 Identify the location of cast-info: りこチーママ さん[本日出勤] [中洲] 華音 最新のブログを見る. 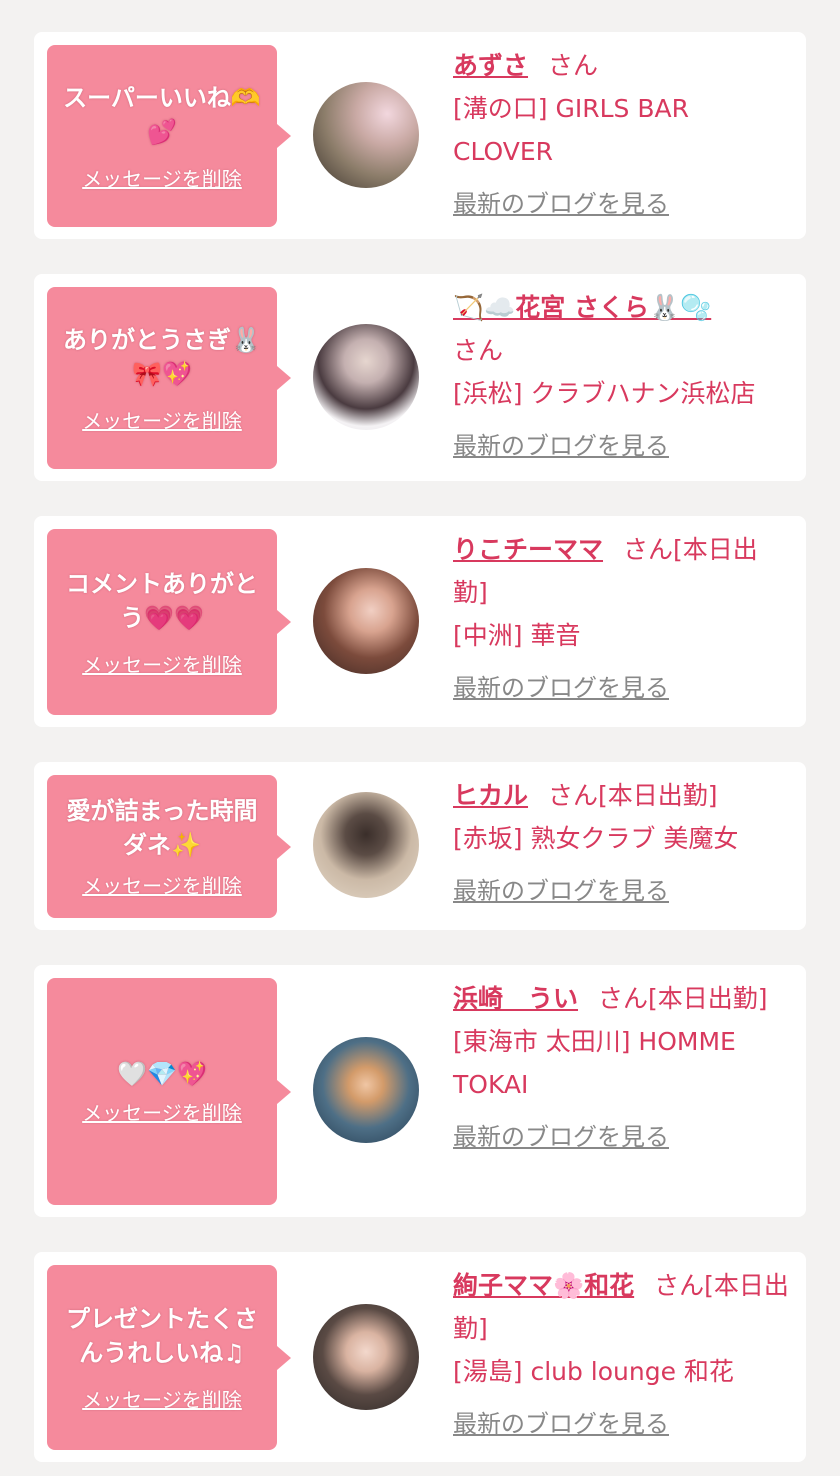
(622, 619).